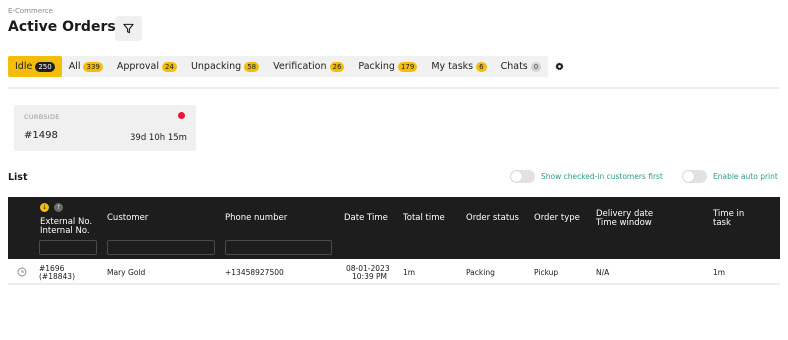  I want to click on cell-phone: +13458927500, so click(254, 272).